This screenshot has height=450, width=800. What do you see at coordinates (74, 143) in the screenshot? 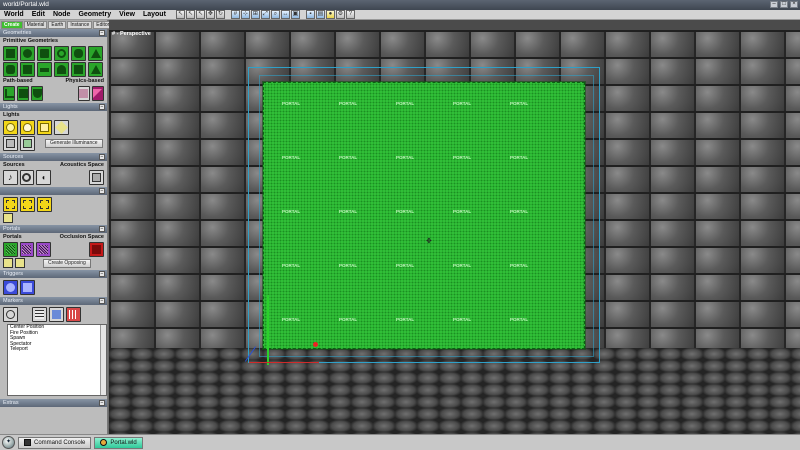
I see `generate-illuminance-button: Generate Illuminance` at bounding box center [74, 143].